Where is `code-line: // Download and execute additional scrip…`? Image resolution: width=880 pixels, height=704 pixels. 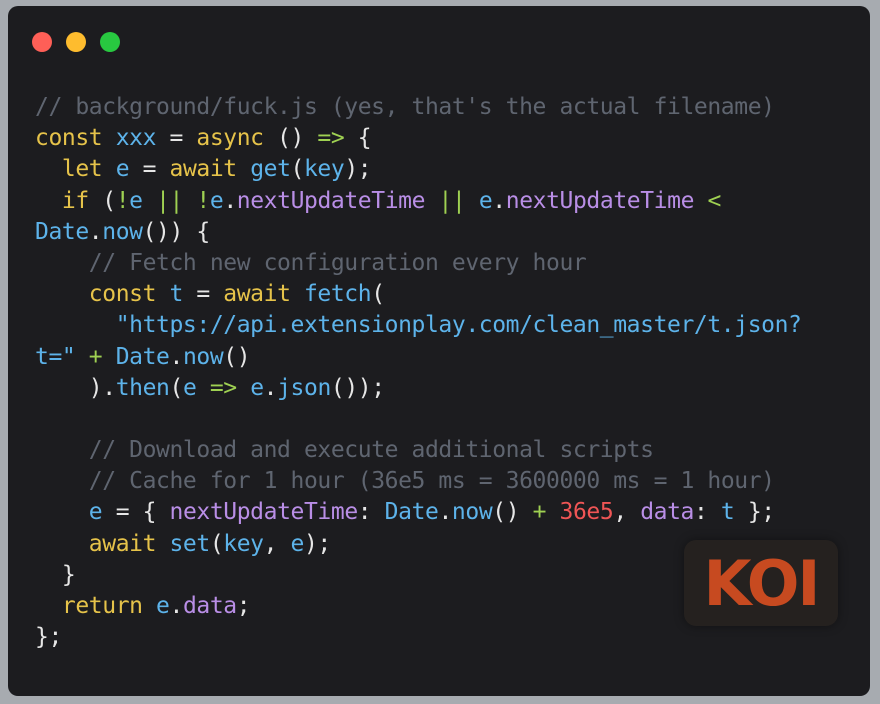
code-line: // Download and execute additional scrip… is located at coordinates (418, 450).